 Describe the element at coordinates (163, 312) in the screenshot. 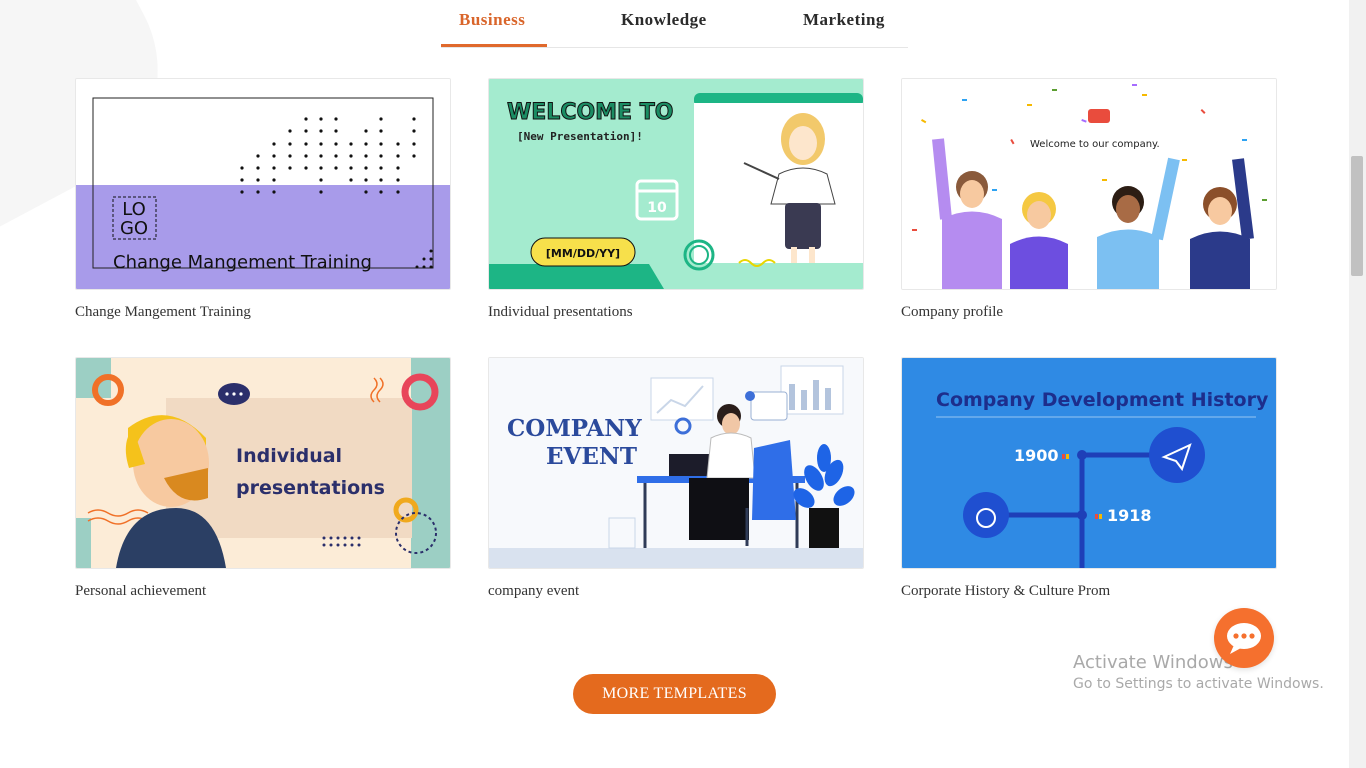

I see `template-title: Change Mangement Training` at that location.